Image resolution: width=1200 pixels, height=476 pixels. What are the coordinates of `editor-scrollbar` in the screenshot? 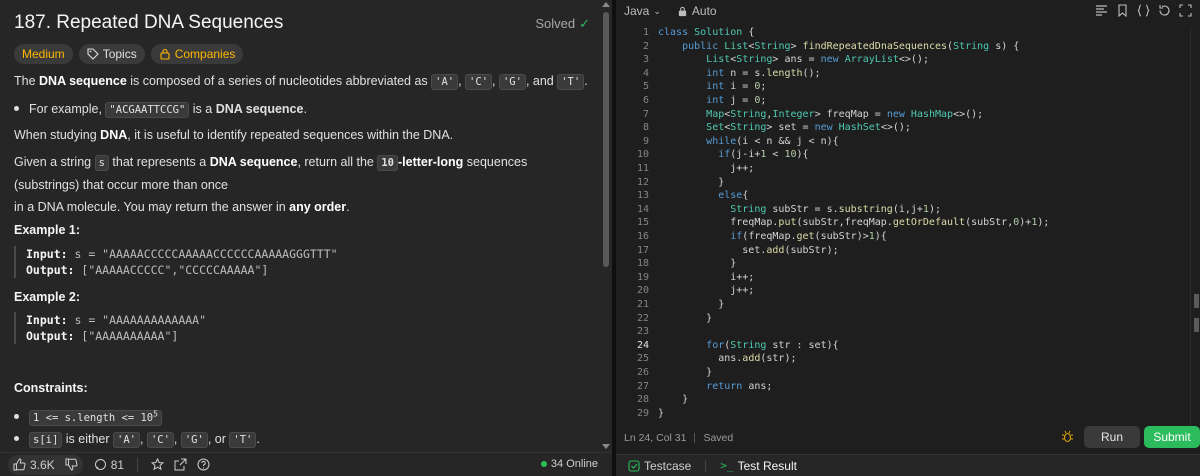 It's located at (1195, 227).